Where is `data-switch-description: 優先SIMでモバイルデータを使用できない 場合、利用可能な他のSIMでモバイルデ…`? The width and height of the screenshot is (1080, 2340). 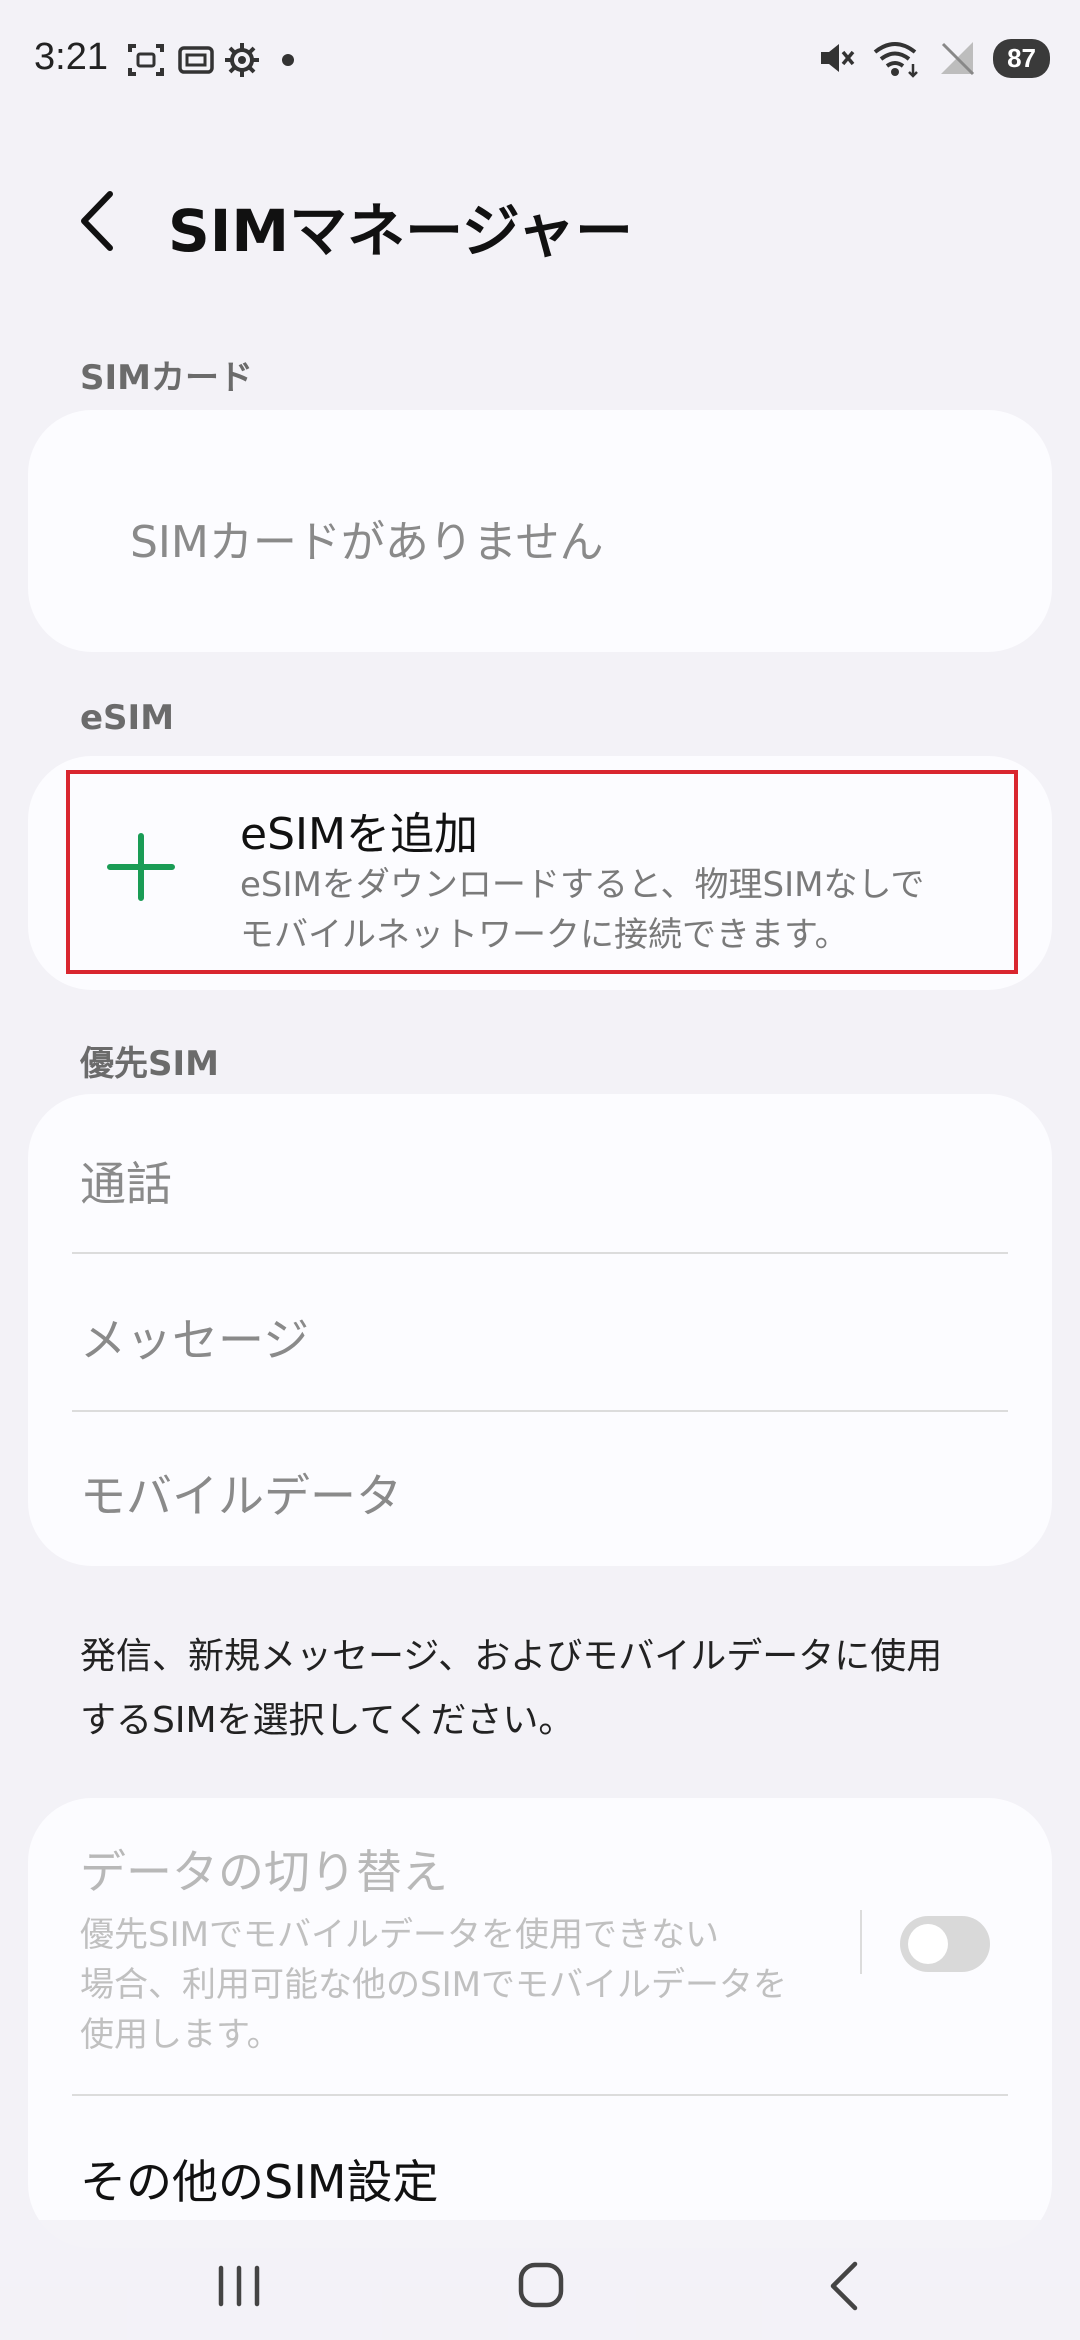 data-switch-description: 優先SIMでモバイルデータを使用できない 場合、利用可能な他のSIMでモバイルデ… is located at coordinates (460, 1985).